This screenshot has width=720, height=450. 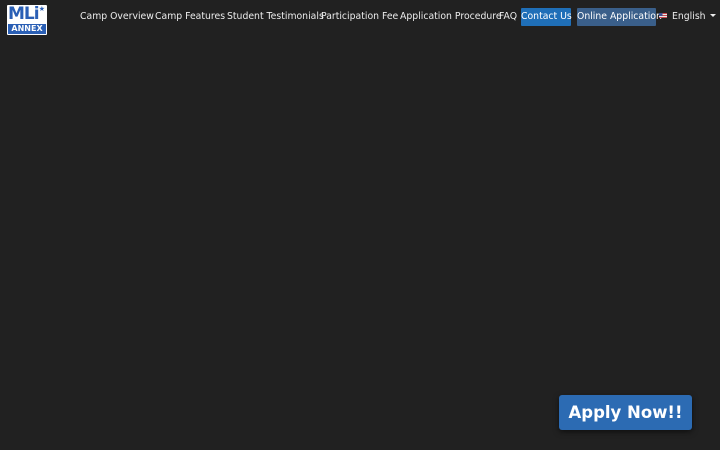 I want to click on language-selector: English, so click(x=687, y=17).